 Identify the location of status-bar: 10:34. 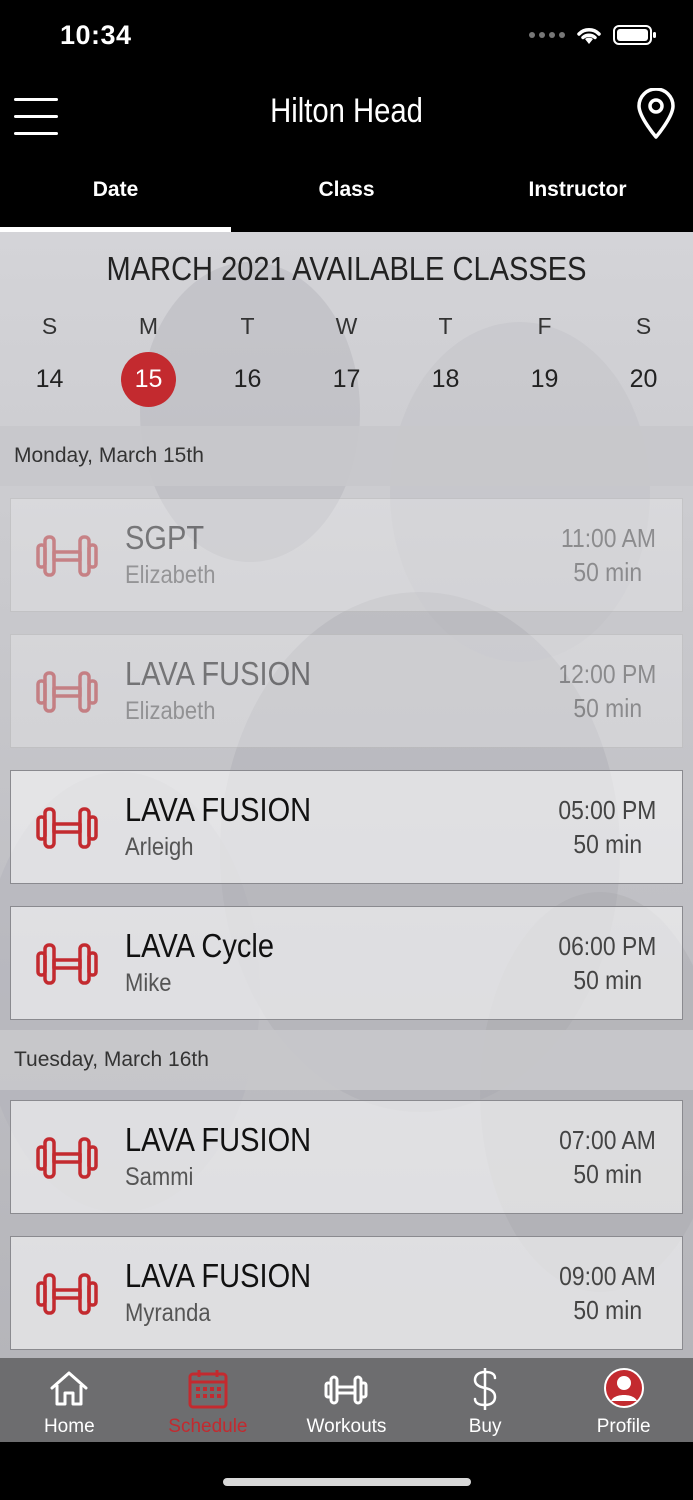
(346, 38).